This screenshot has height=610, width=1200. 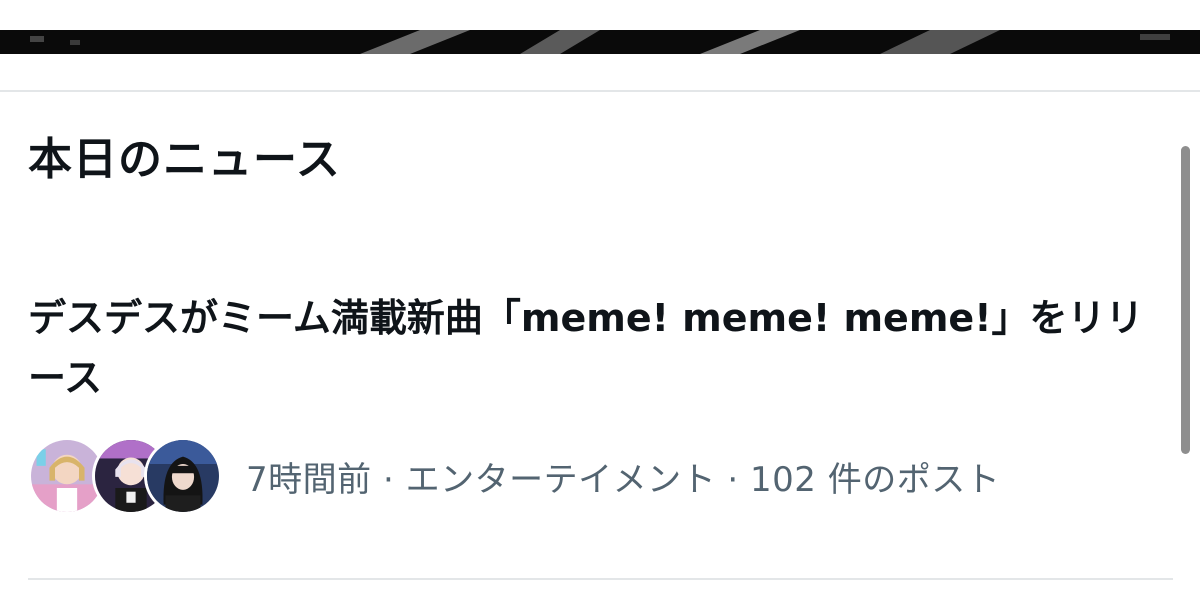 I want to click on news-meta-row: 7時間前 · エンターテイメント · 102 件のポスト, so click(x=514, y=476).